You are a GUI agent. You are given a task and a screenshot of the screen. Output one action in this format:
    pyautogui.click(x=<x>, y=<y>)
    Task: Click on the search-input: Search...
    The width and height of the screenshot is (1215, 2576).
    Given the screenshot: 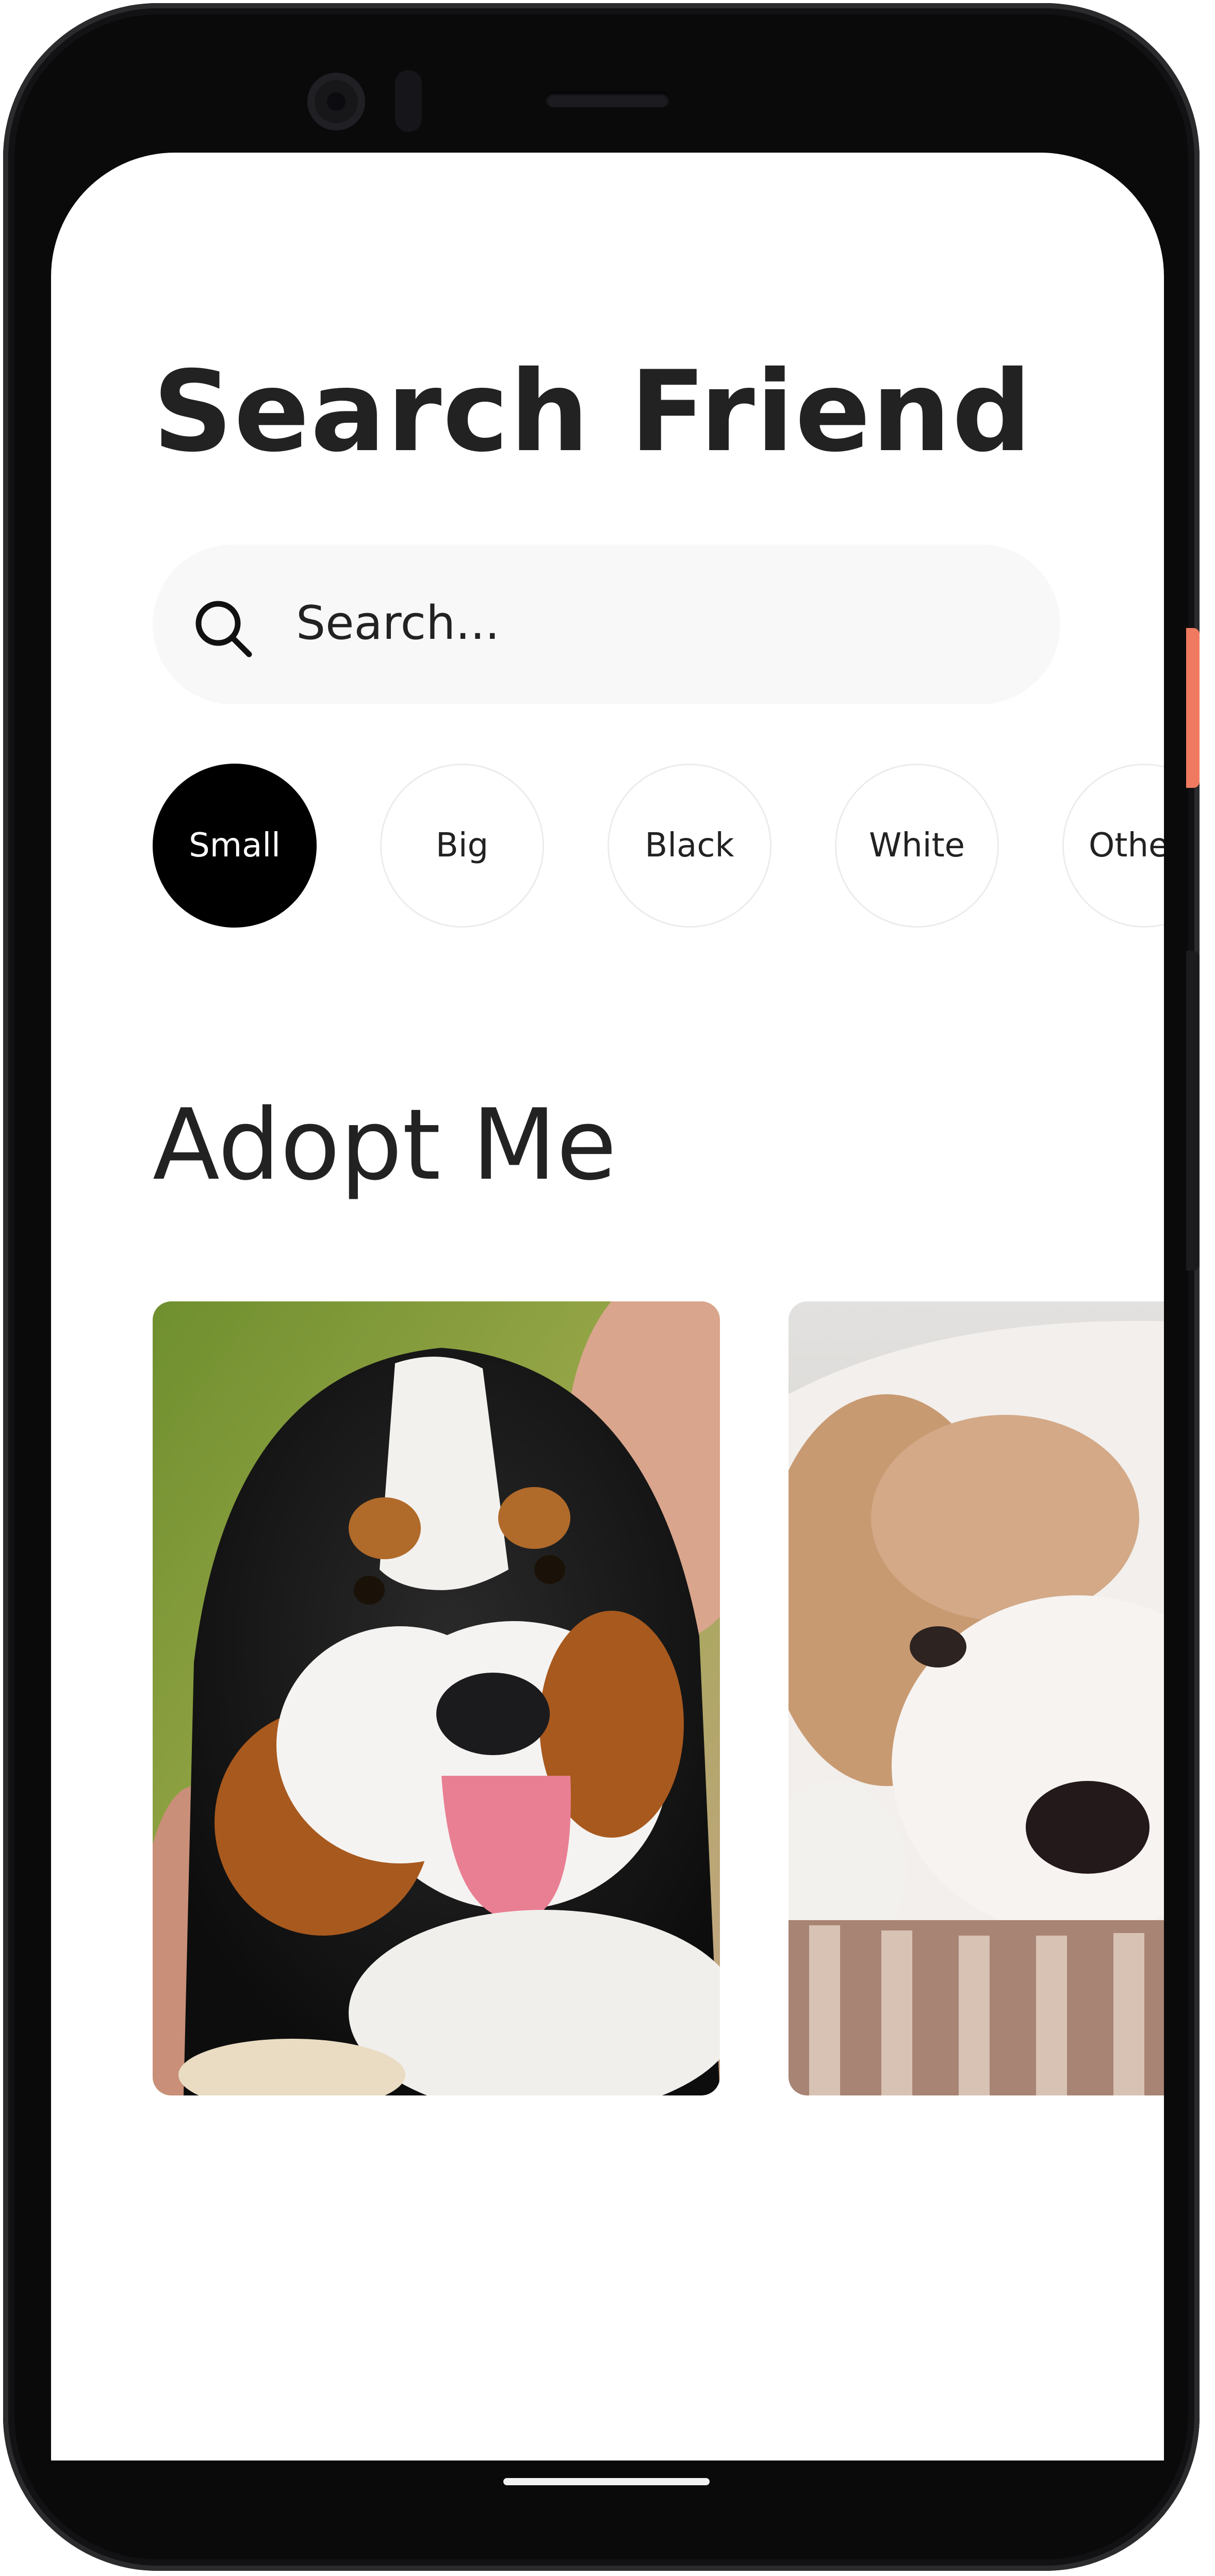 What is the action you would take?
    pyautogui.click(x=606, y=624)
    